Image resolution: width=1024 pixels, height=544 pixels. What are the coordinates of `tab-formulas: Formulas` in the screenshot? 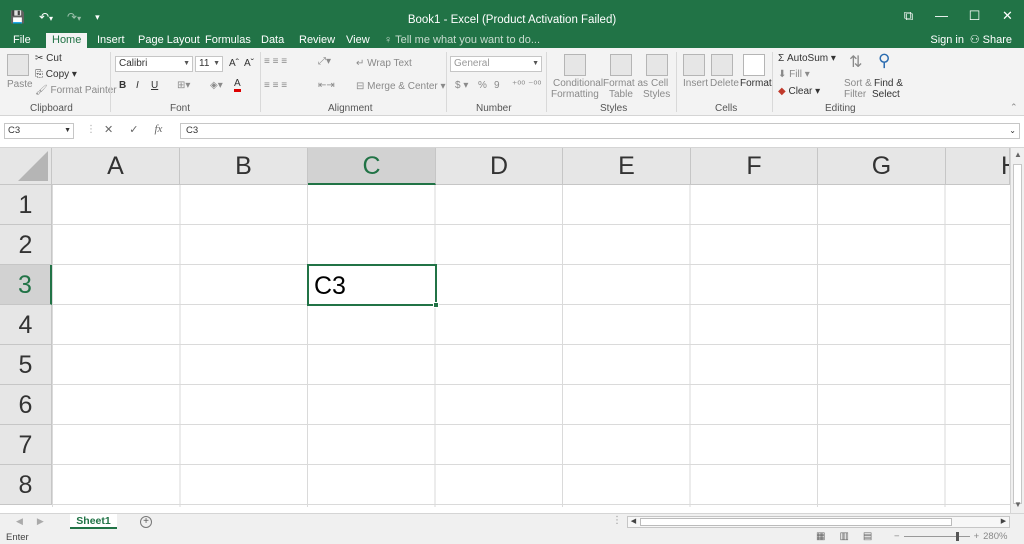 It's located at (228, 40).